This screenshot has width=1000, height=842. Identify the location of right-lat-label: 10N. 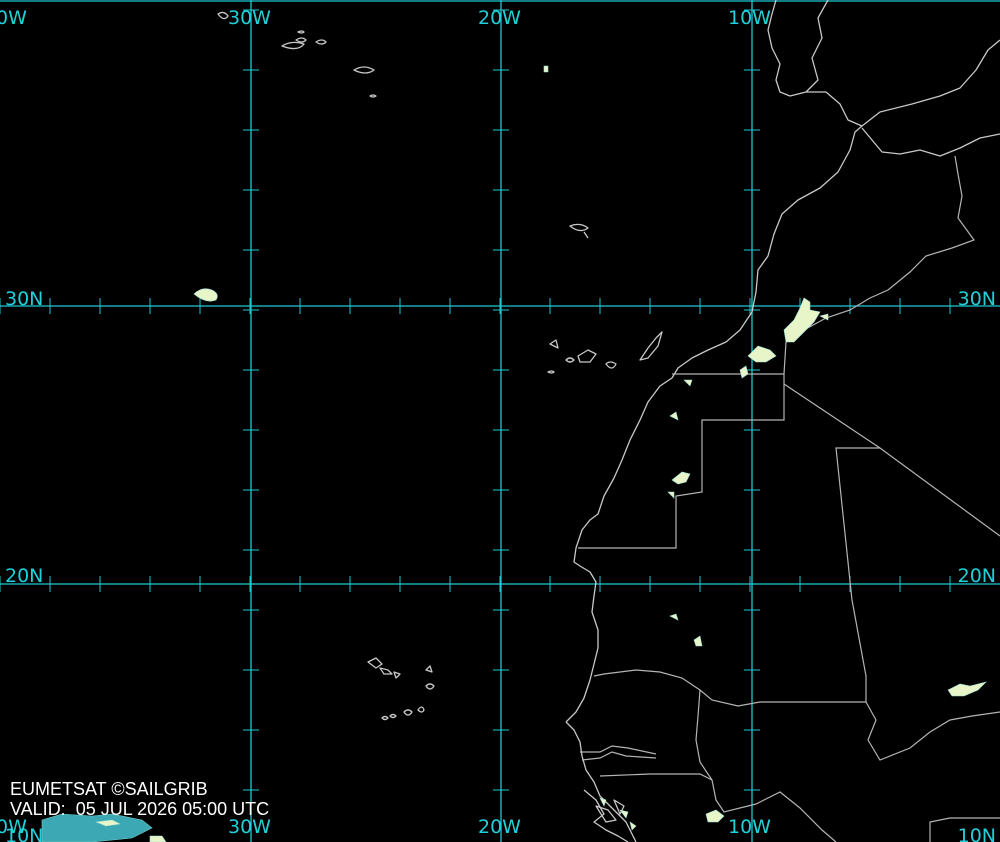
(977, 833).